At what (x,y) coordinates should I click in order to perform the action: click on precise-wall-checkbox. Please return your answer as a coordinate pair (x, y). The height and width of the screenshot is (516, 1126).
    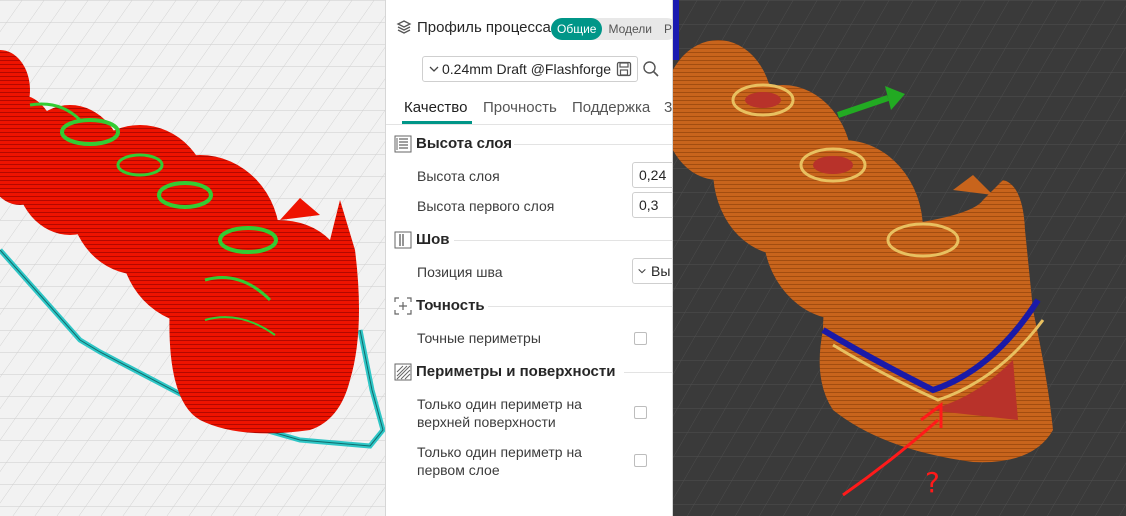
    Looking at the image, I should click on (640, 338).